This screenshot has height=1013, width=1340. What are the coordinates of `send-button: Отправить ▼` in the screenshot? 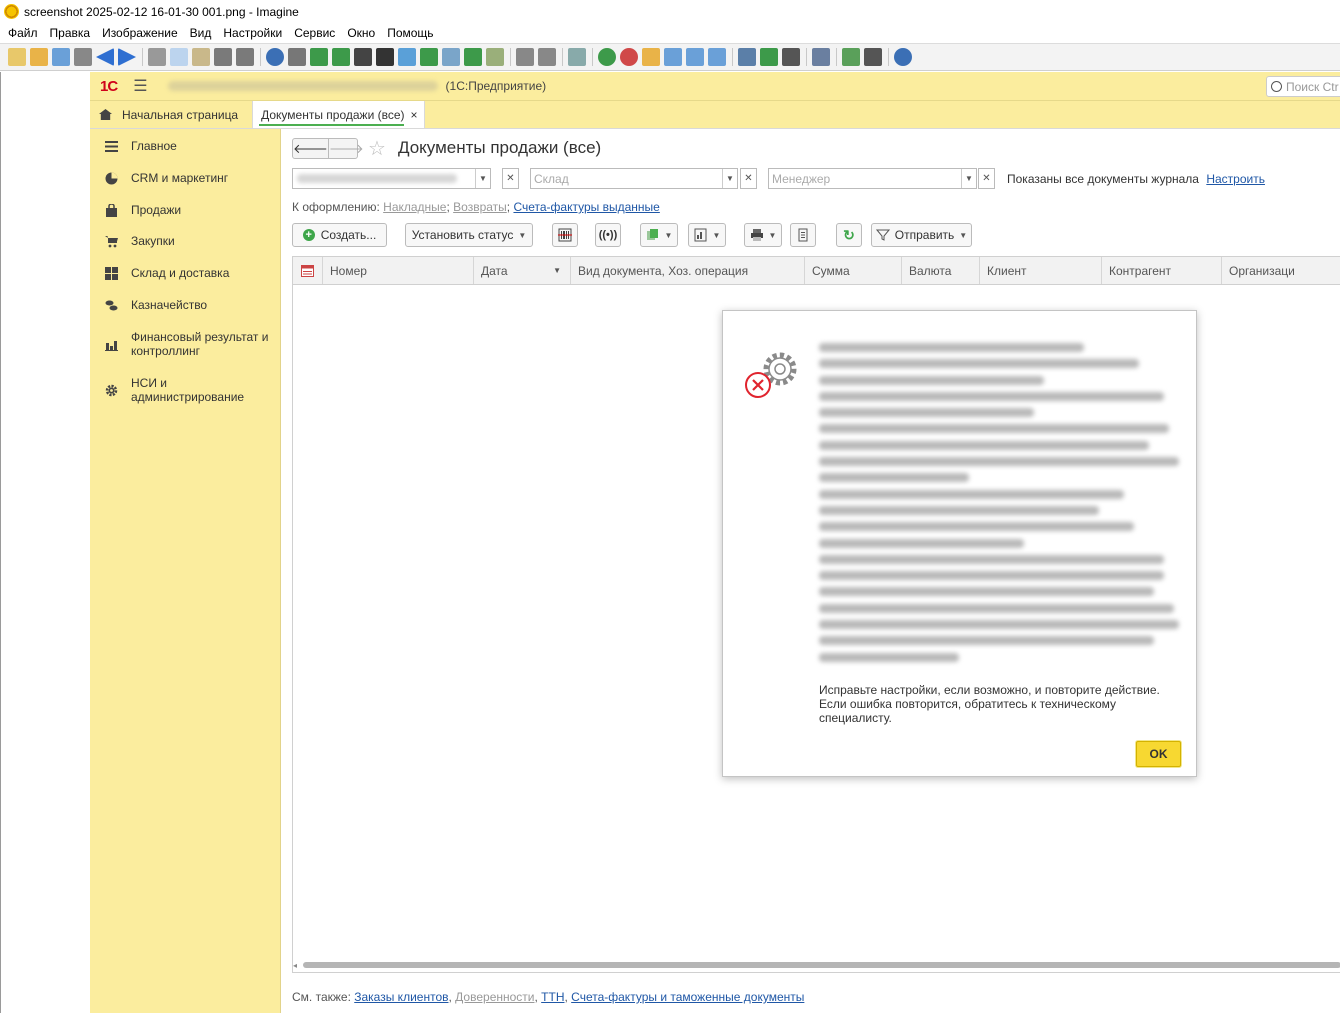 It's located at (921, 235).